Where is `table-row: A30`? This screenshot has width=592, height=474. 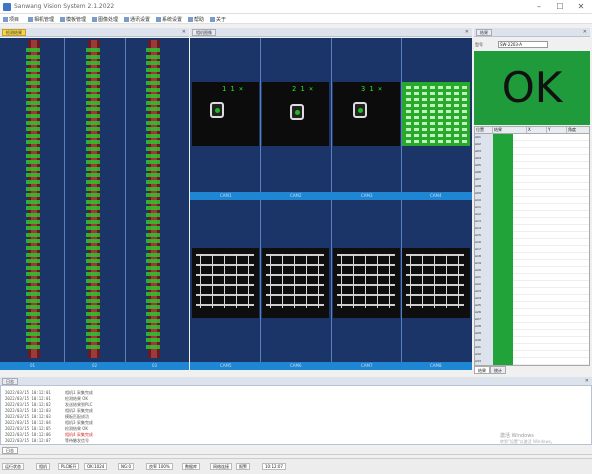
table-row: A30 is located at coordinates (532, 340).